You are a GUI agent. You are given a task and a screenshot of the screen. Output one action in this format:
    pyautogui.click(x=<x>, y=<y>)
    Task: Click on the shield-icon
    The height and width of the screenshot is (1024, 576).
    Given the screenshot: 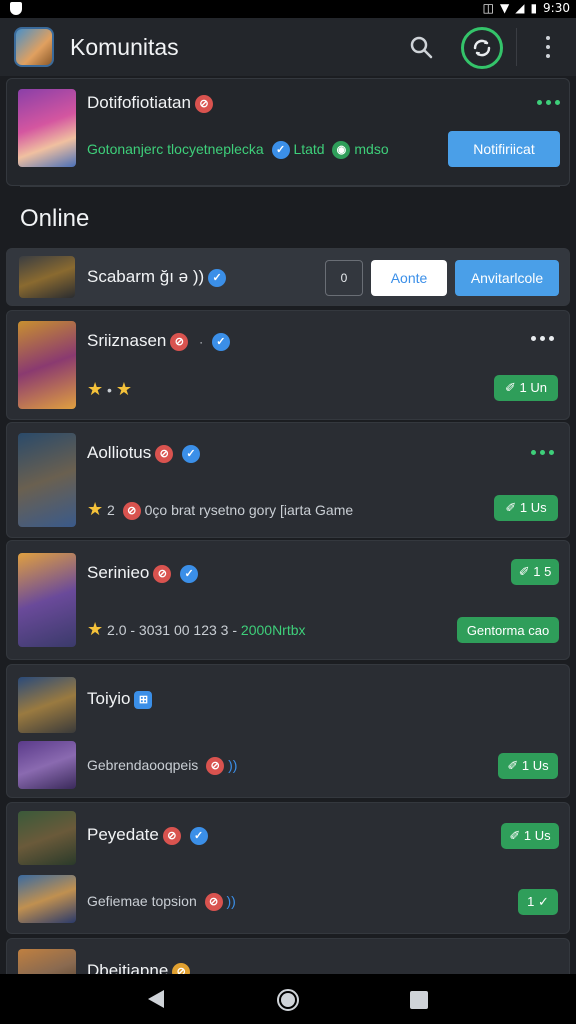 What is the action you would take?
    pyautogui.click(x=16, y=8)
    